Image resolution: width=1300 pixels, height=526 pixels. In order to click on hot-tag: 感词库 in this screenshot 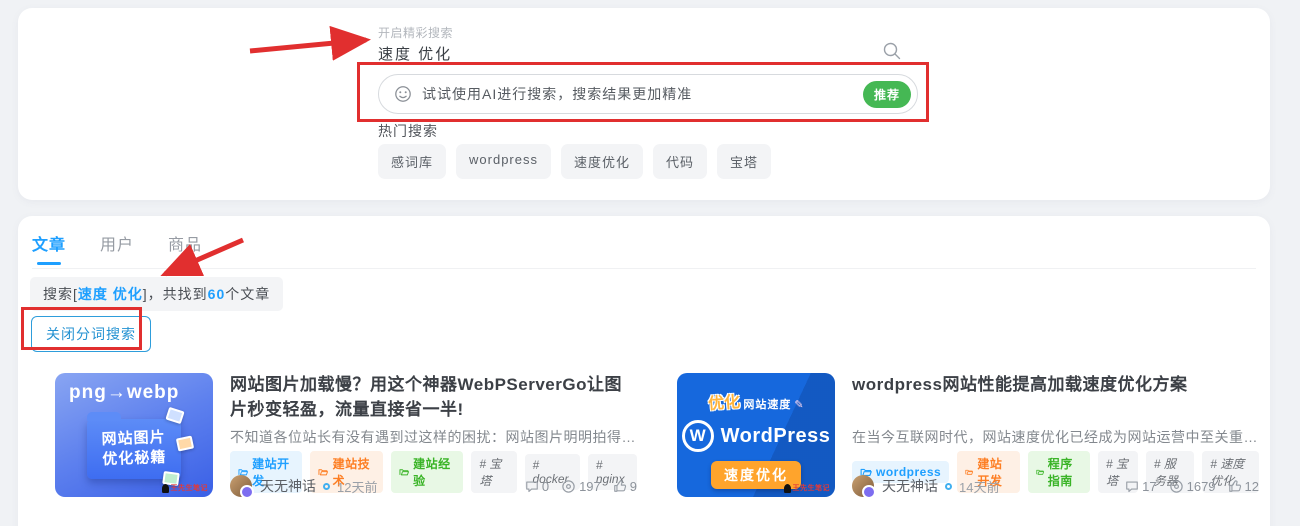, I will do `click(412, 161)`.